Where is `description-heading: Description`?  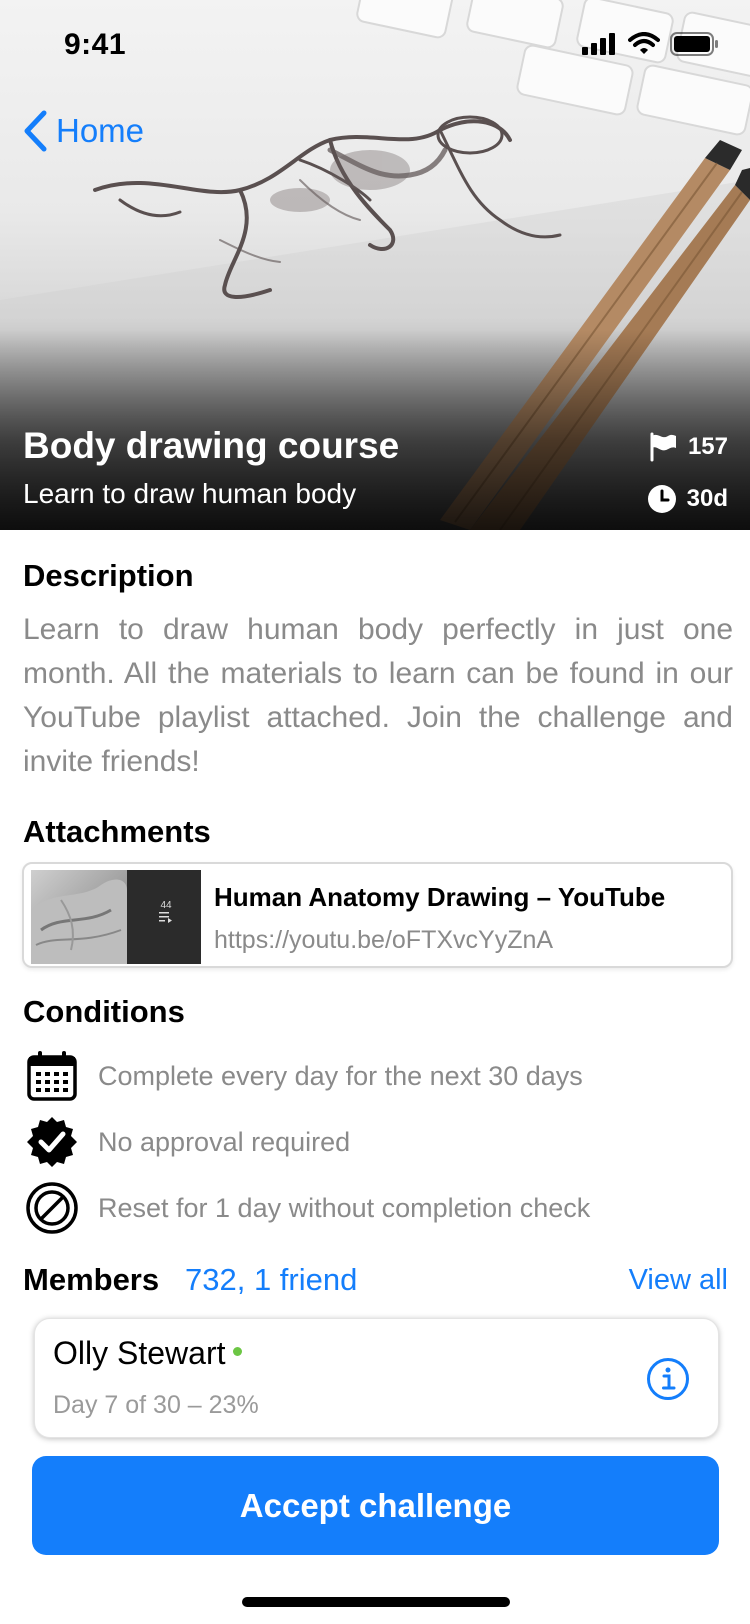 description-heading: Description is located at coordinates (108, 575).